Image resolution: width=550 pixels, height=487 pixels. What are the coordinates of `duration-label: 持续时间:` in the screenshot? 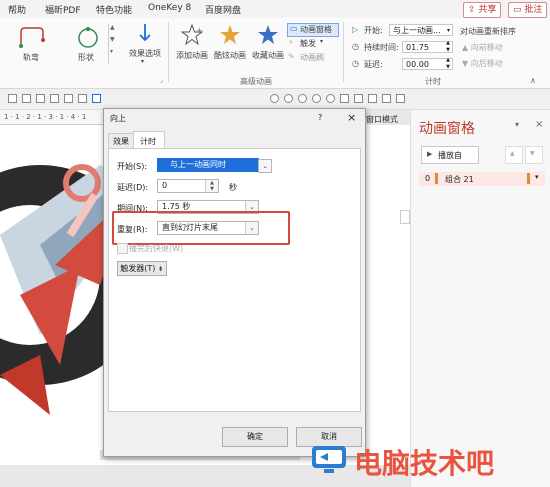 It's located at (381, 47).